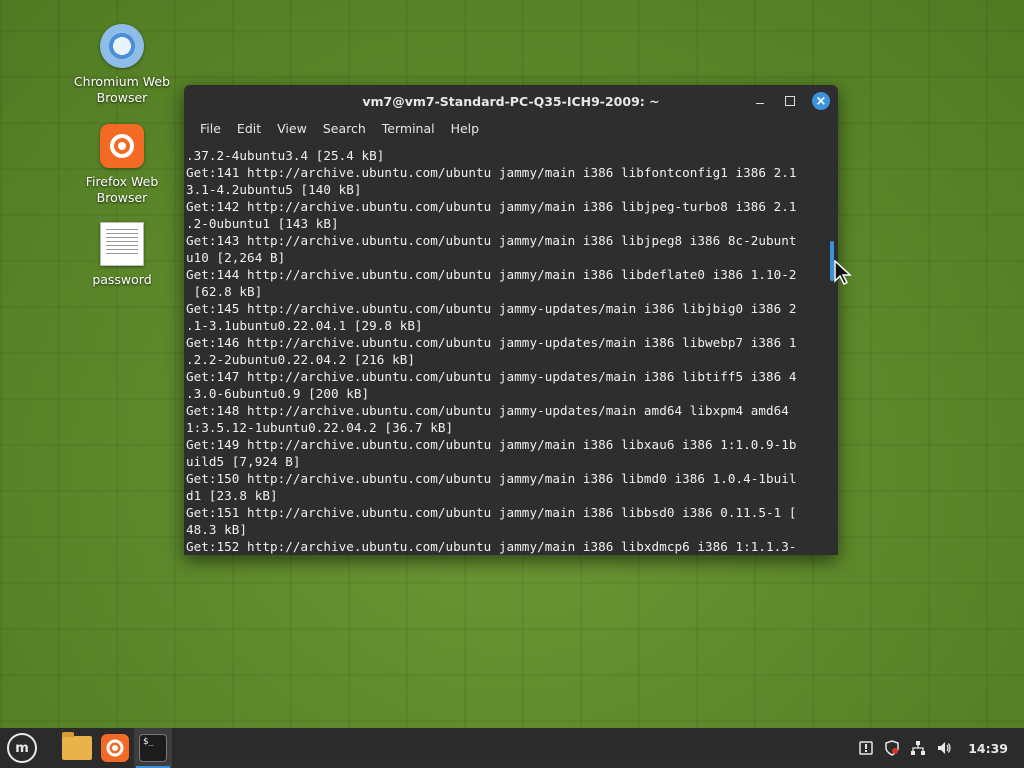 Image resolution: width=1024 pixels, height=768 pixels. Describe the element at coordinates (224, 291) in the screenshot. I see `terminal-line: [62.8 kB]` at that location.